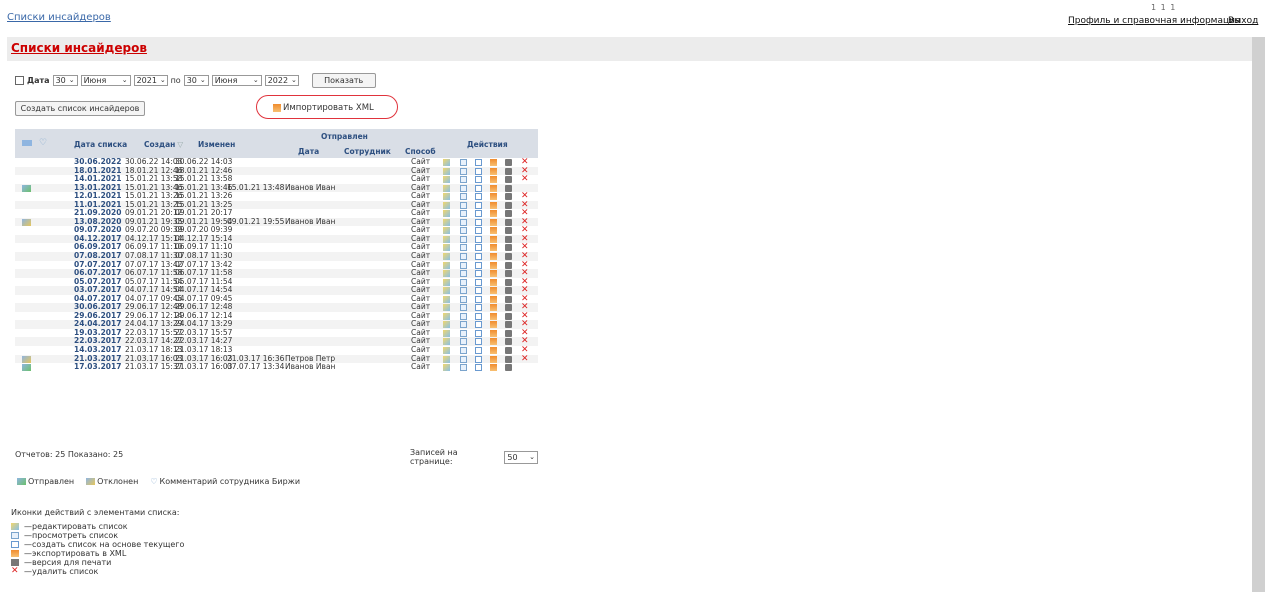 Image resolution: width=1265 pixels, height=592 pixels. I want to click on page-title: Списки инсайдеров, so click(79, 48).